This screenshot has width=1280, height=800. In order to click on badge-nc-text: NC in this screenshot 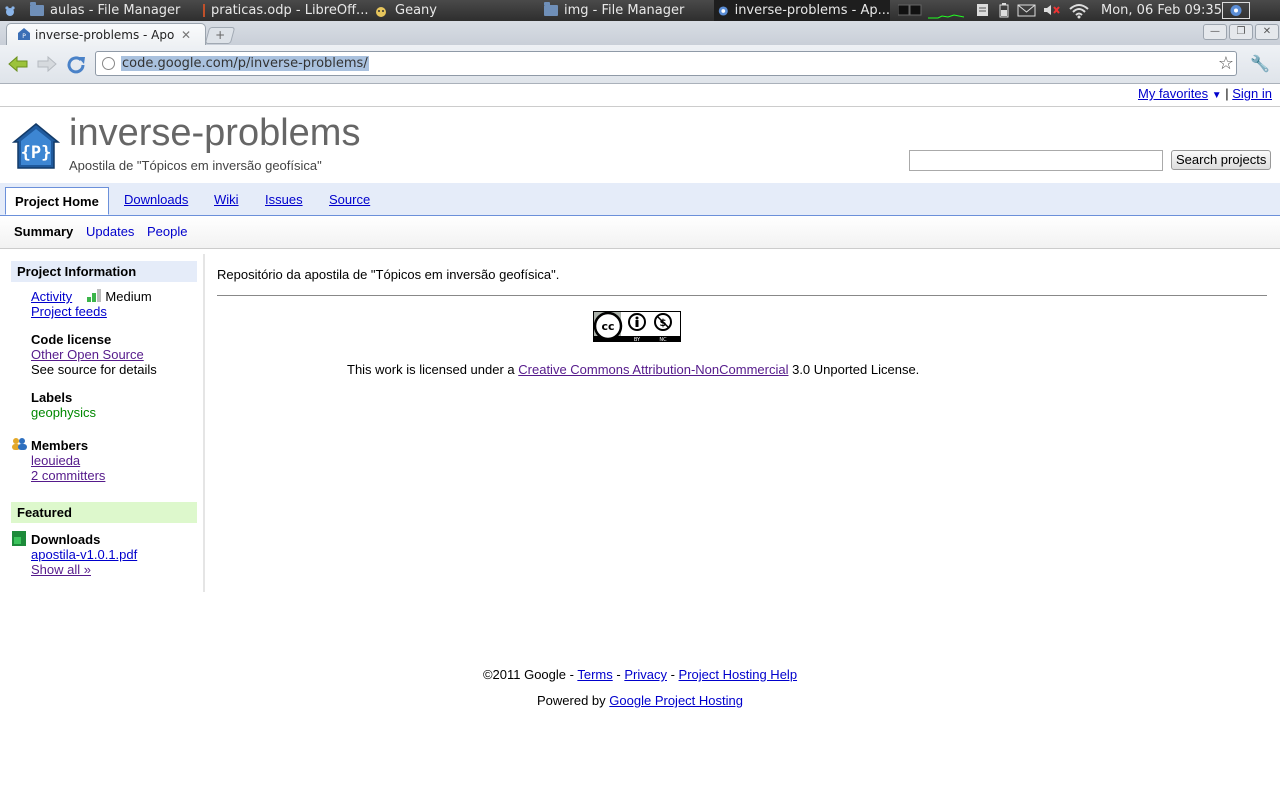, I will do `click(663, 339)`.